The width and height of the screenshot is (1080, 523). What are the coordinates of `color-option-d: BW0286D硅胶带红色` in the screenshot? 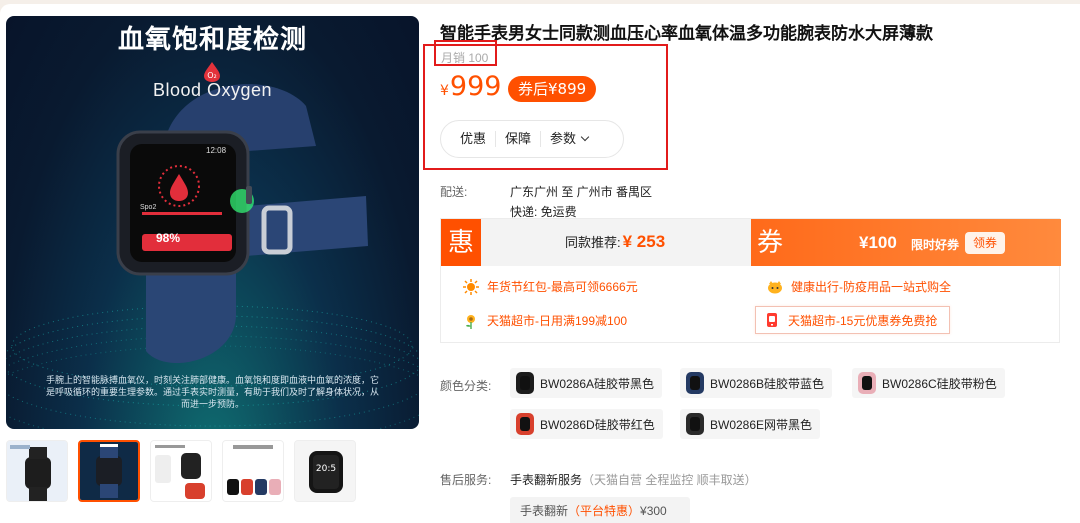 It's located at (586, 424).